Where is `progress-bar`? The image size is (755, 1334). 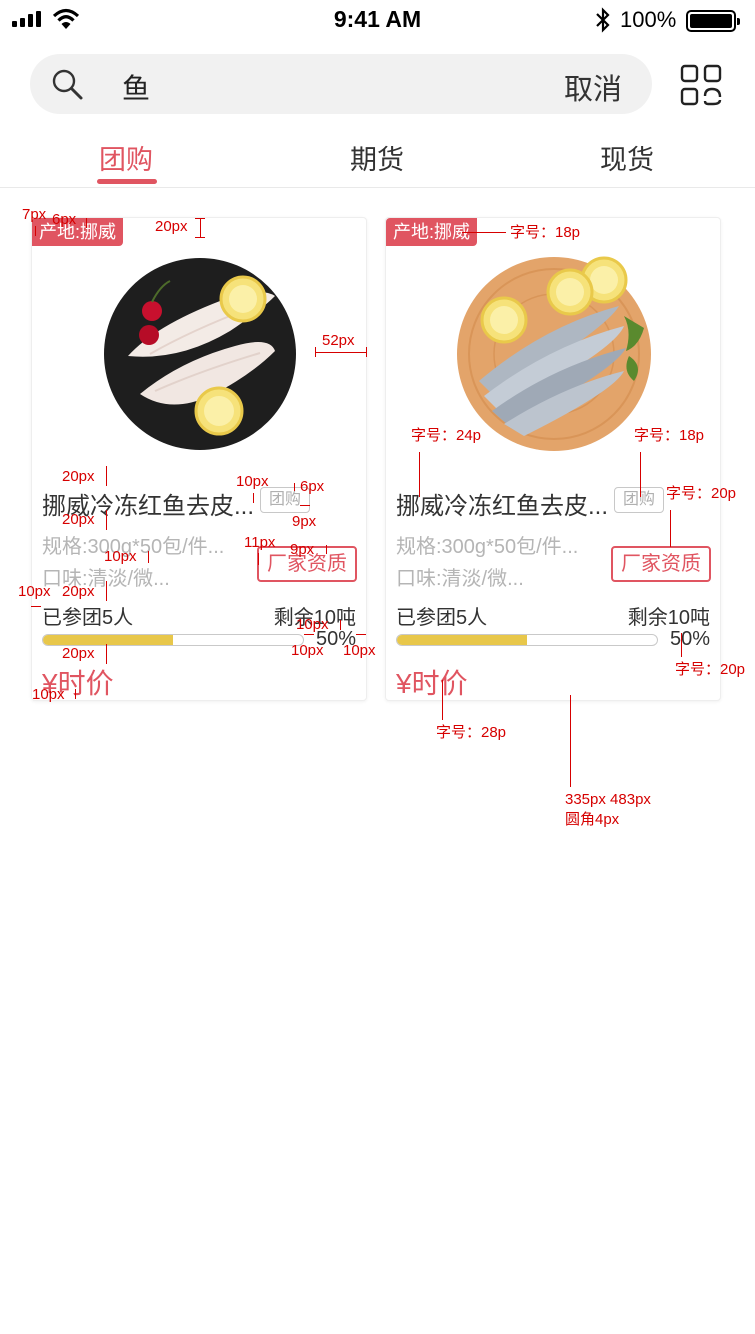 progress-bar is located at coordinates (527, 640).